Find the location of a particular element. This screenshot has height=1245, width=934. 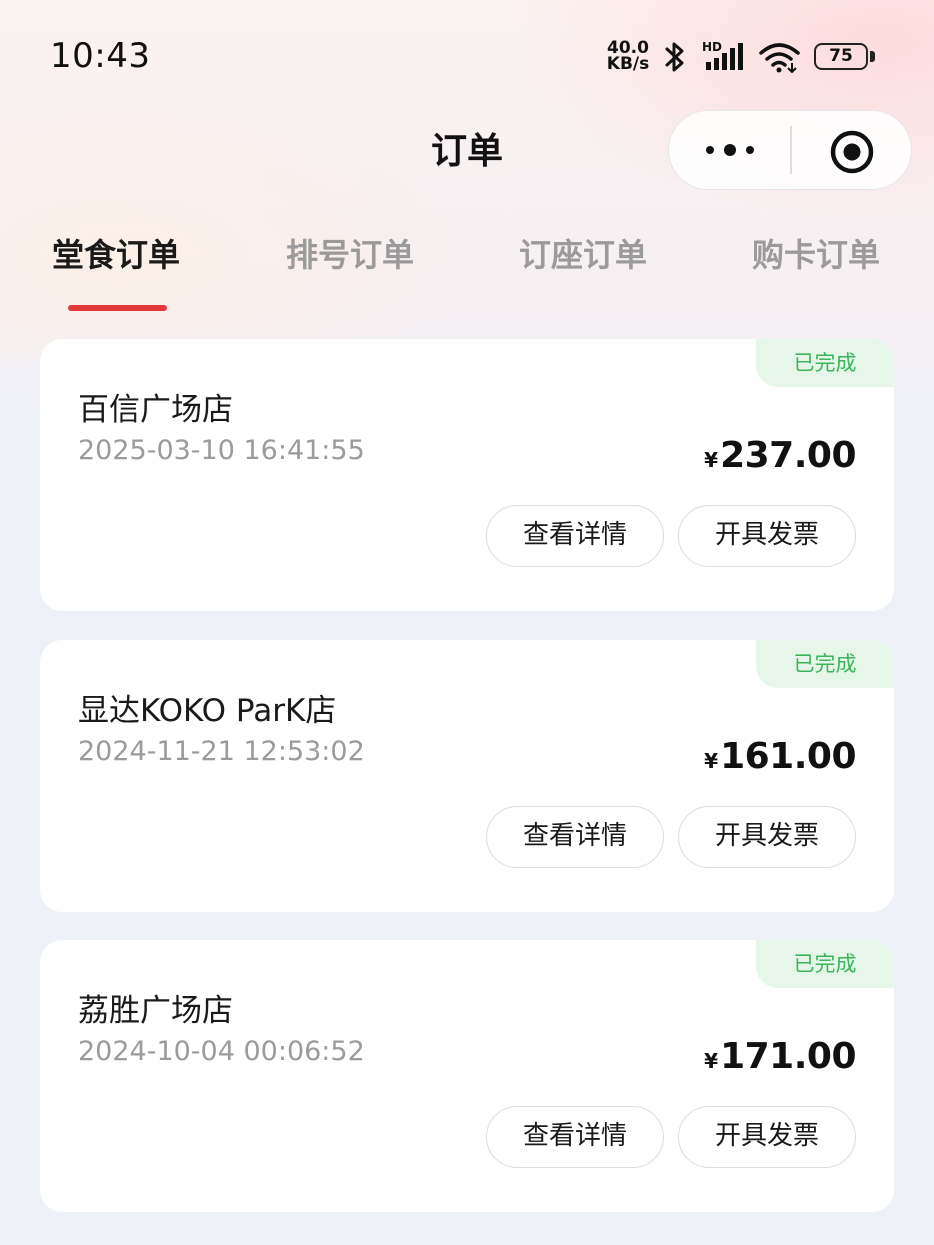

order-amount: 237.00 is located at coordinates (788, 455).